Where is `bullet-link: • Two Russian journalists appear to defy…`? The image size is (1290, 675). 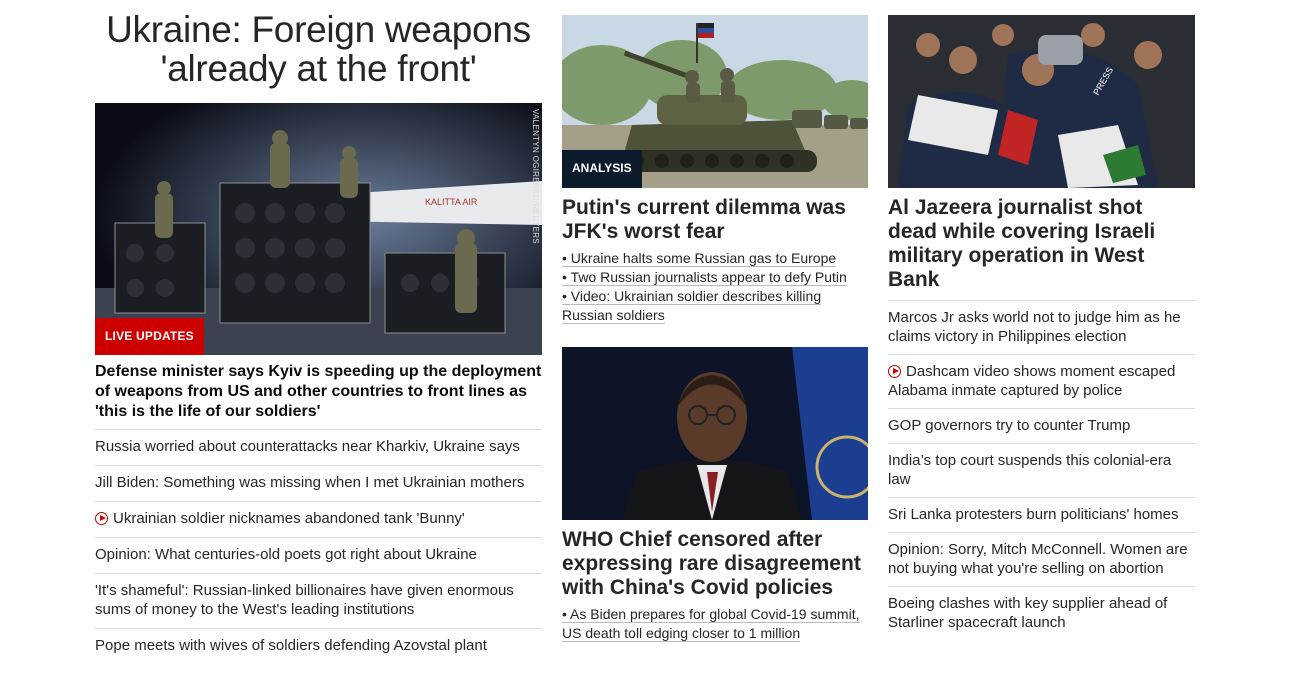 bullet-link: • Two Russian journalists appear to defy… is located at coordinates (715, 277).